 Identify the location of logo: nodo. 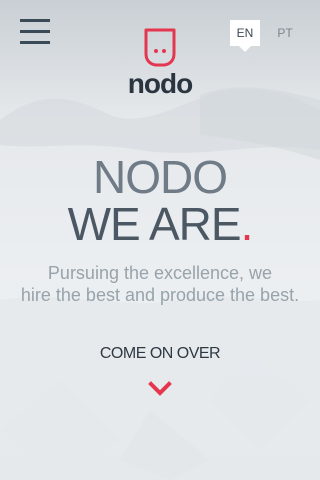
(161, 64).